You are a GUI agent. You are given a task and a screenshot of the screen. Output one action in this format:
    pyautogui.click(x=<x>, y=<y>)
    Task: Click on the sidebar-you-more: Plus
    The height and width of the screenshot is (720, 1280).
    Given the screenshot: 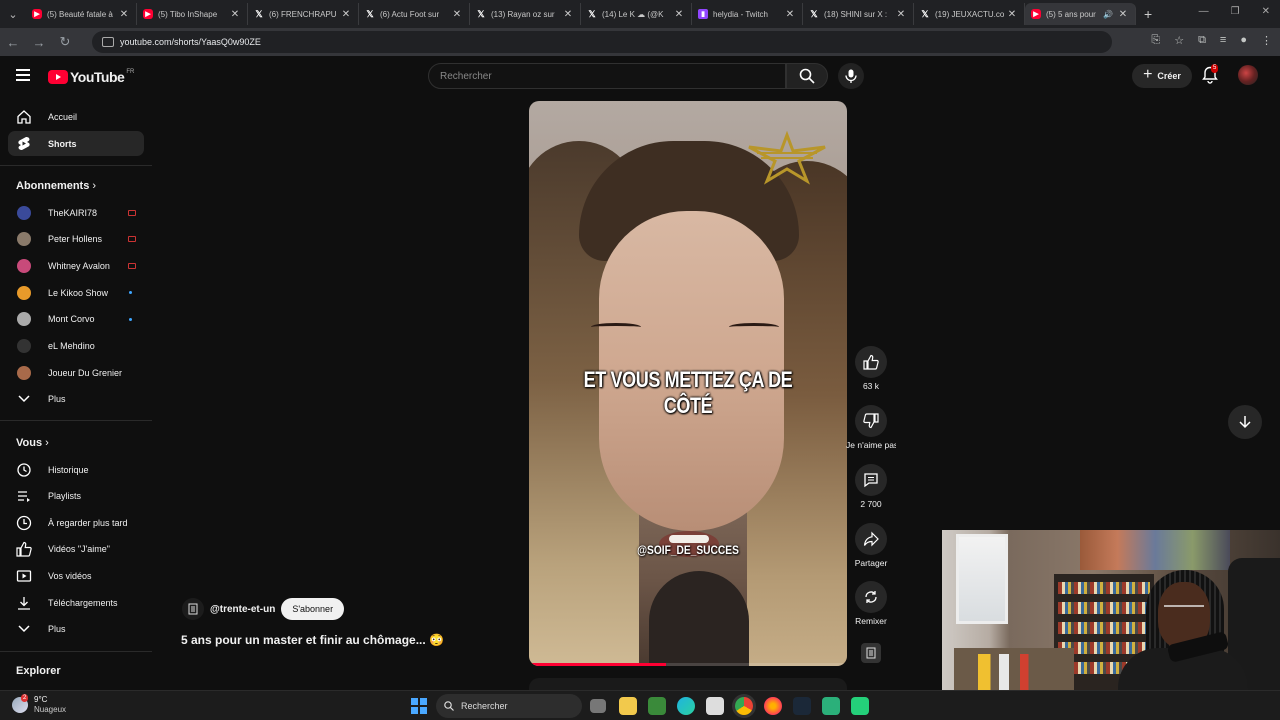 What is the action you would take?
    pyautogui.click(x=76, y=628)
    